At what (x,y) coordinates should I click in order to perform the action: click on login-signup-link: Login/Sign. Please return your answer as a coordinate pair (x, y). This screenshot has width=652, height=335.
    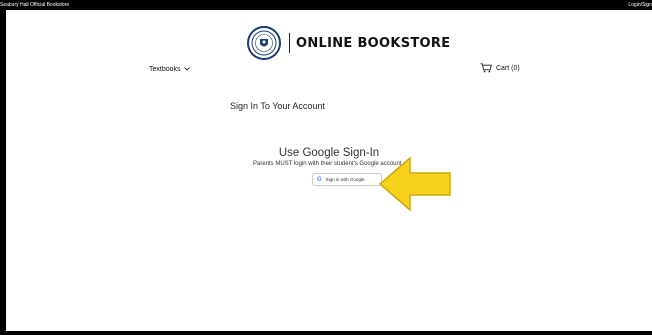
    Looking at the image, I should click on (640, 5).